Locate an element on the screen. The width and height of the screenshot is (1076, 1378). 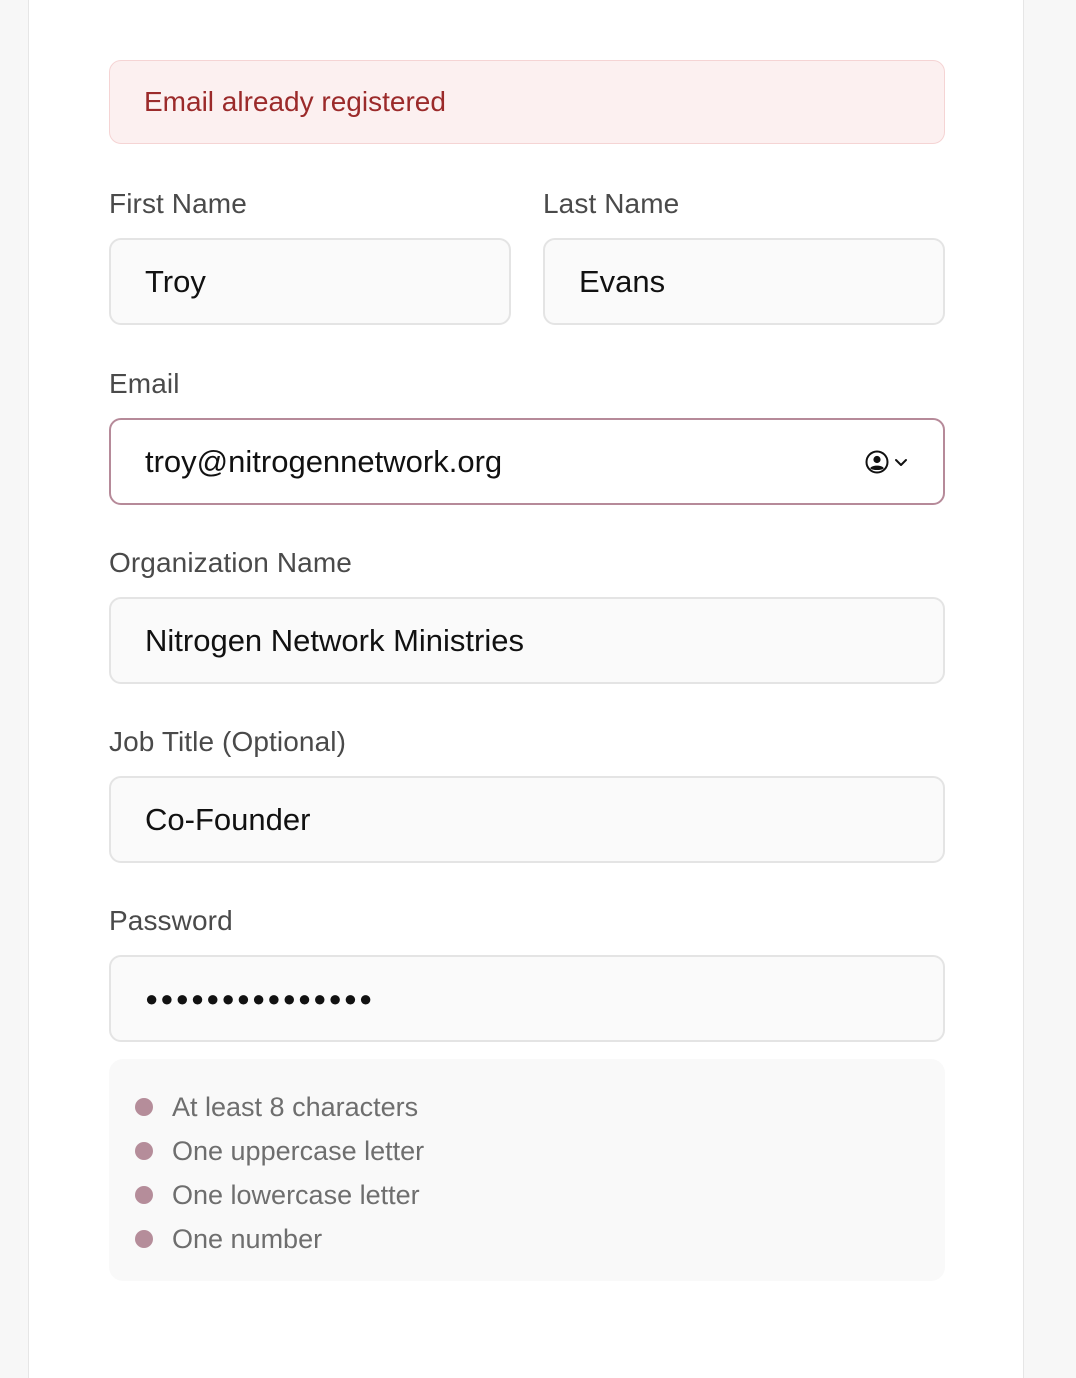
job-title-input: Co-Founder is located at coordinates (527, 819).